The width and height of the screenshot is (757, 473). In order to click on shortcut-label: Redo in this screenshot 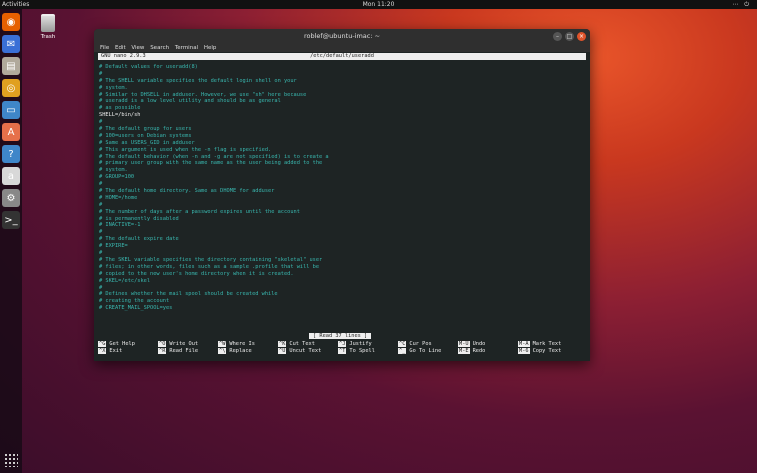, I will do `click(479, 351)`.